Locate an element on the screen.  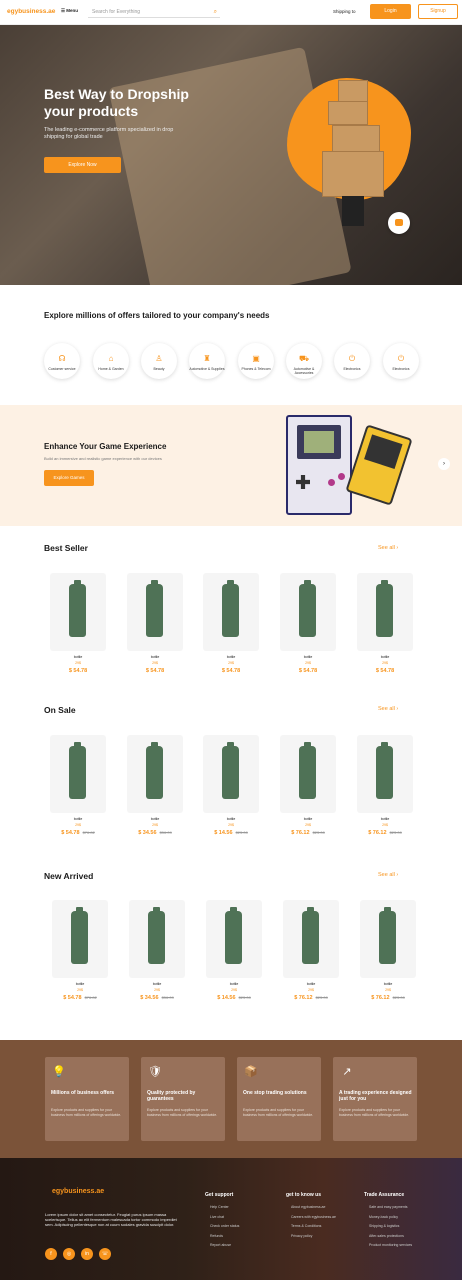
footer-link: Live chat is located at coordinates (217, 1217).